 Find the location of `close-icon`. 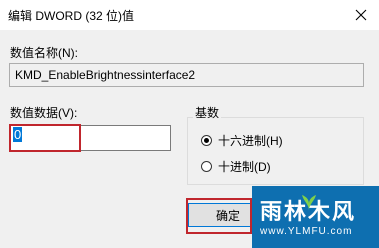

close-icon is located at coordinates (361, 15).